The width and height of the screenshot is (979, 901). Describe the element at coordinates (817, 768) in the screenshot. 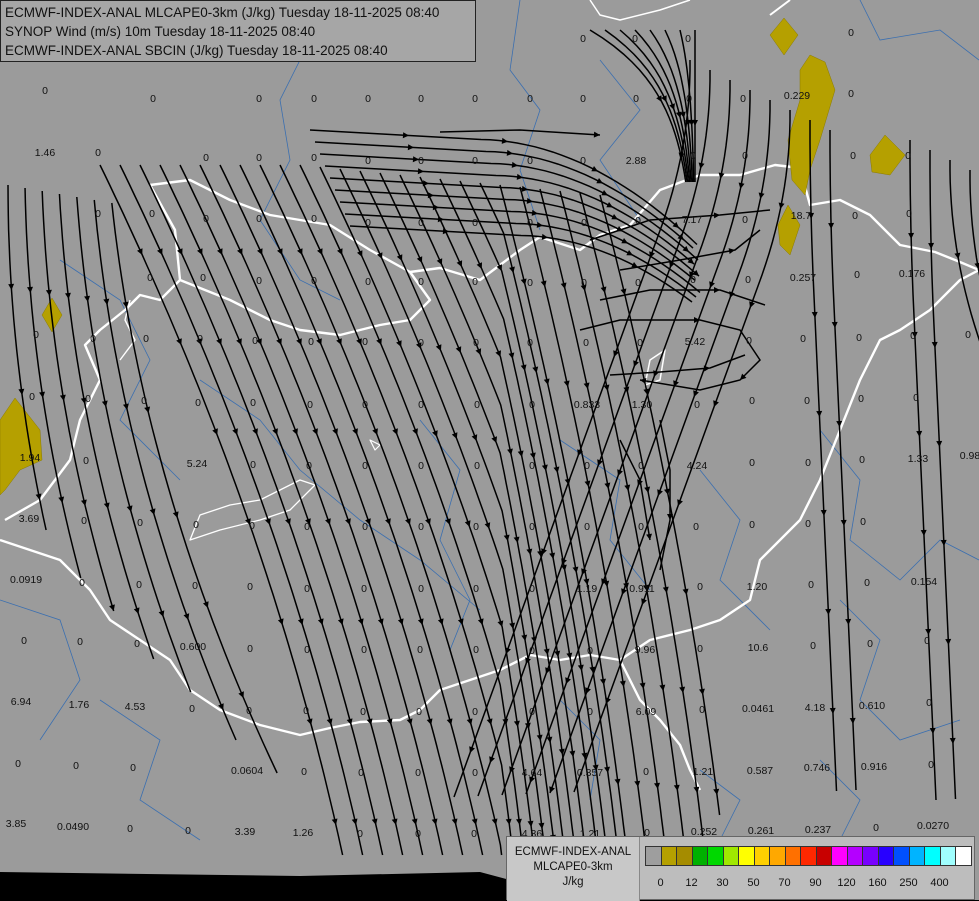

I see `cin-value-label: 0.746` at that location.